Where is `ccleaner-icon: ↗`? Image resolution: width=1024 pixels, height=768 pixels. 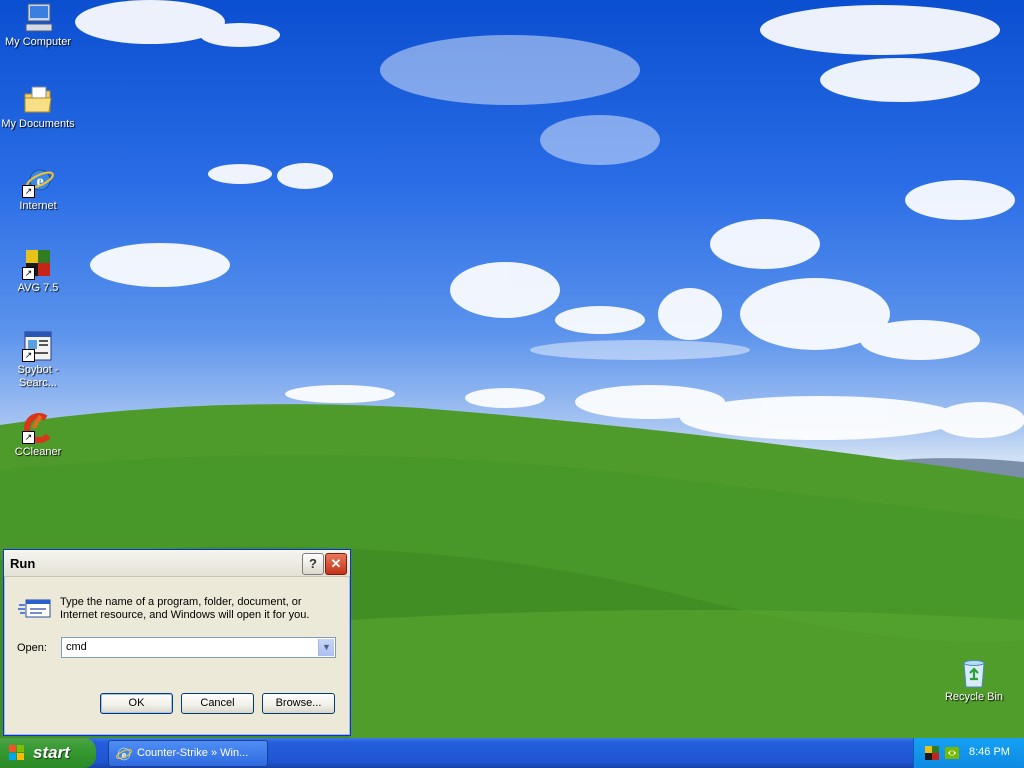
ccleaner-icon: ↗ is located at coordinates (38, 428).